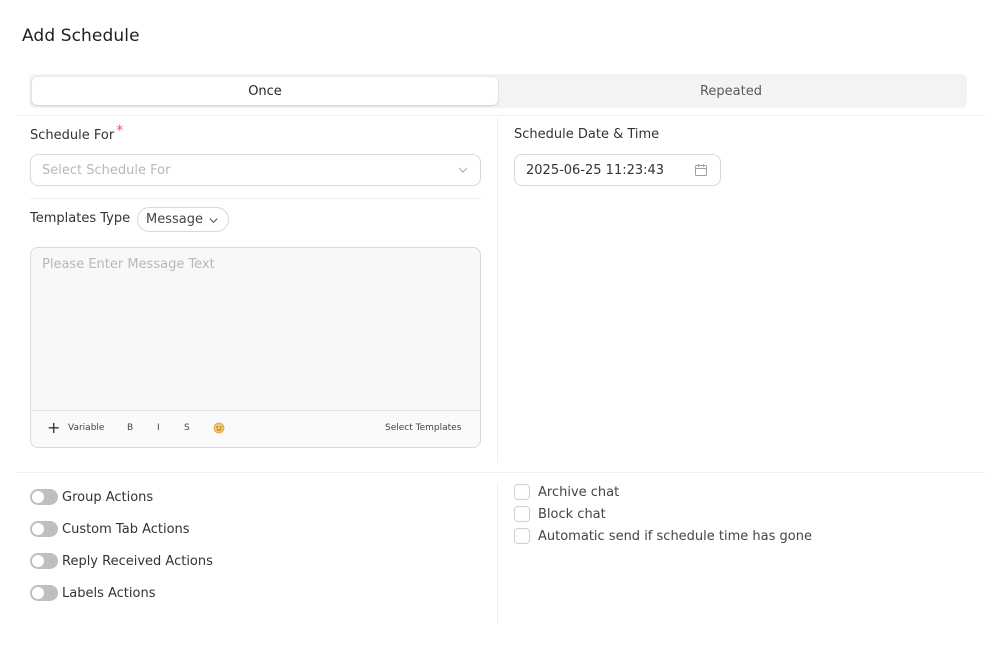 The height and width of the screenshot is (650, 995). I want to click on archive-chat-checkbox, so click(522, 492).